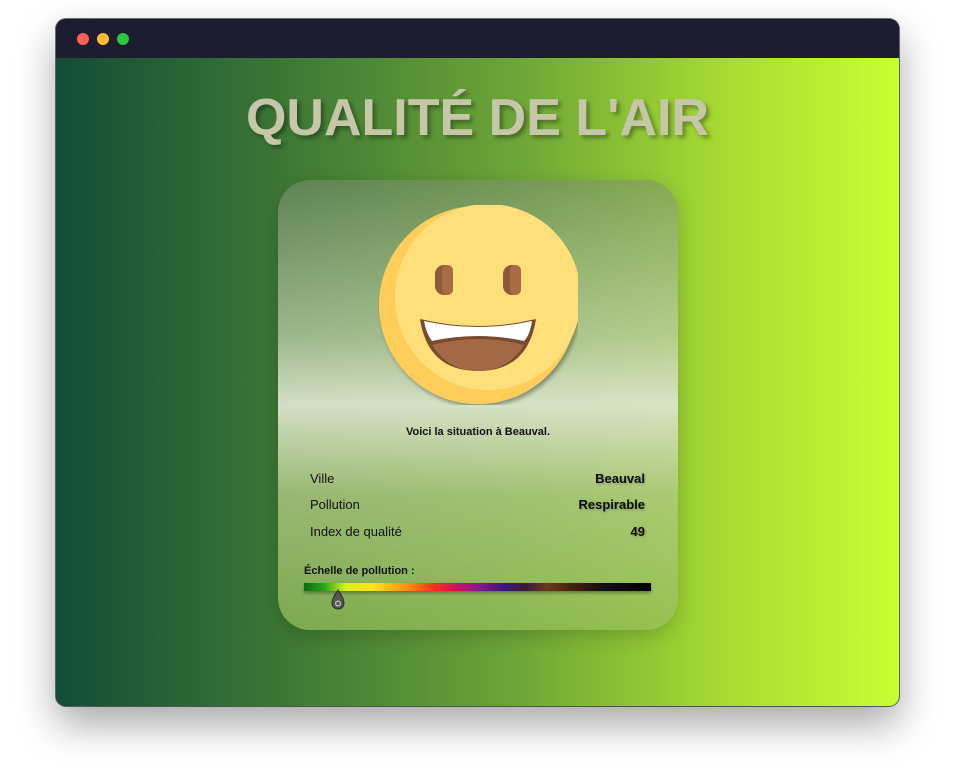 This screenshot has height=780, width=955. What do you see at coordinates (477, 480) in the screenshot?
I see `info-row-city: Ville Beauval` at bounding box center [477, 480].